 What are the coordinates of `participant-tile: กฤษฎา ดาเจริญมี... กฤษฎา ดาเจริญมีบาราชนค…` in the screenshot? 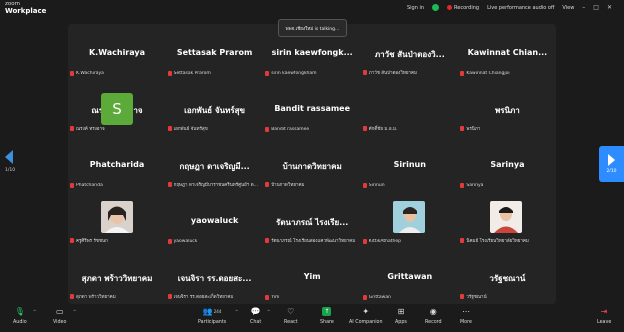 It's located at (215, 164).